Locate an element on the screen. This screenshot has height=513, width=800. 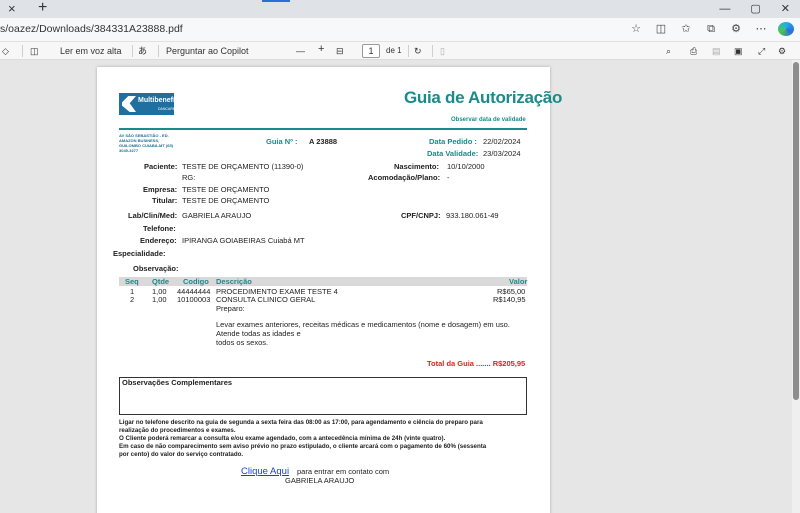
restore-icon: ▢ is located at coordinates (755, 9).